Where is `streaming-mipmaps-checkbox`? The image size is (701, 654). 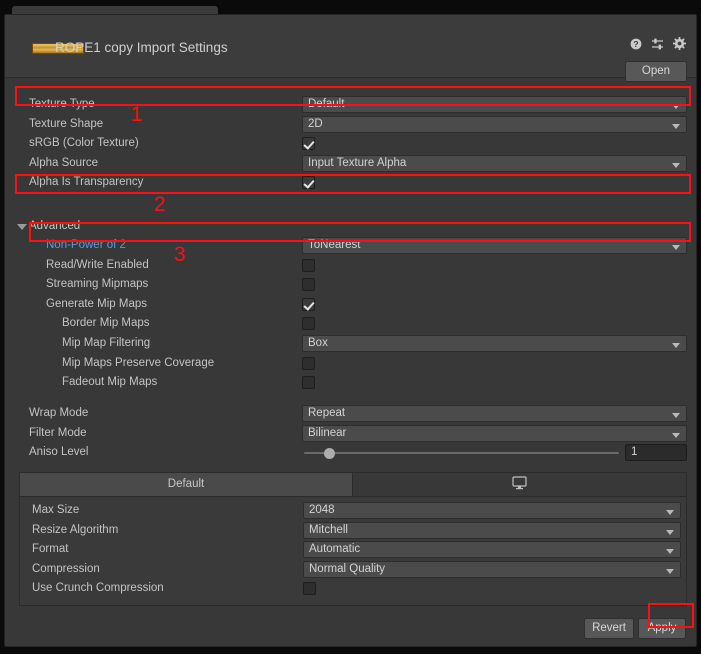
streaming-mipmaps-checkbox is located at coordinates (308, 285).